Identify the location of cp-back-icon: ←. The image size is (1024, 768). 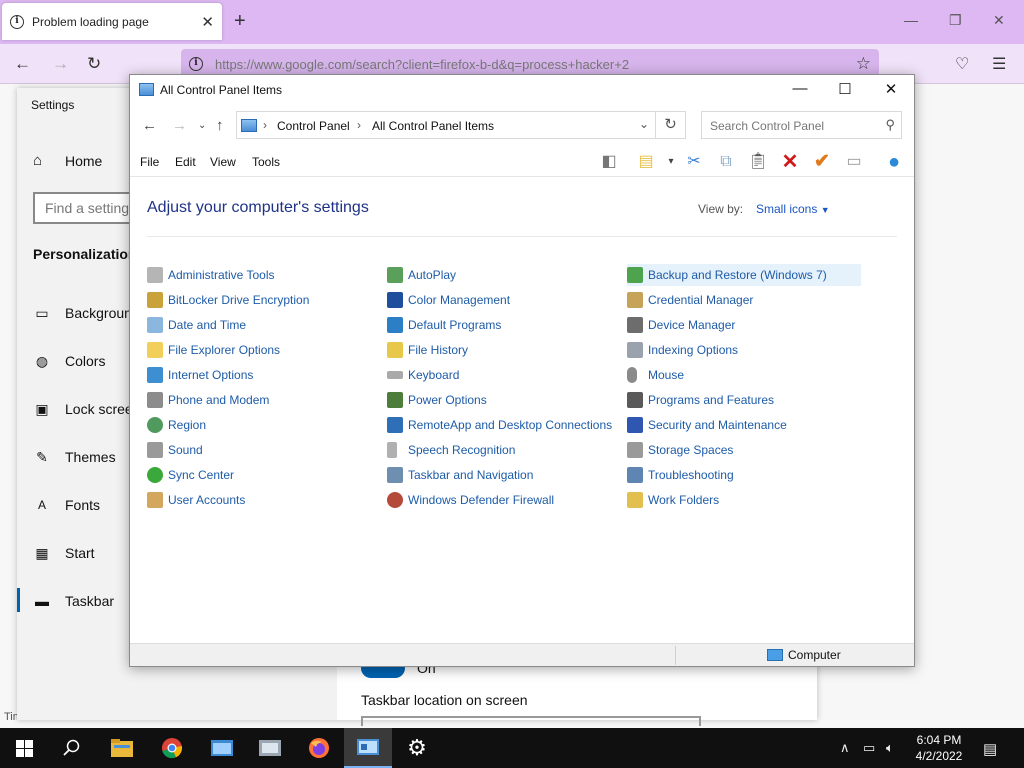
(149, 125).